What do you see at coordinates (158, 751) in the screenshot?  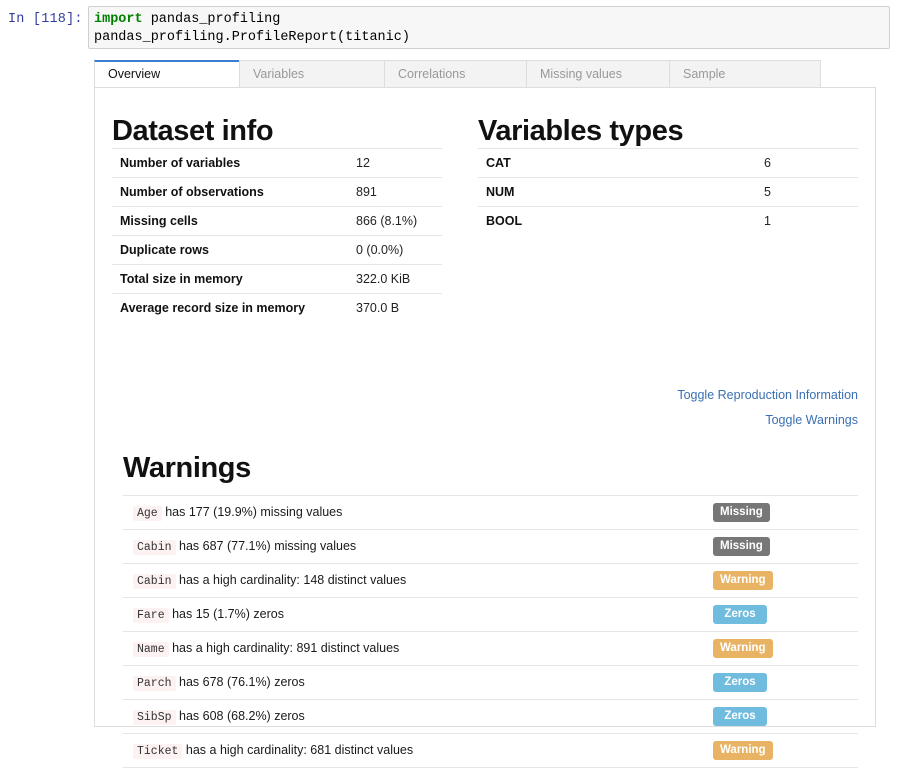 I see `warning-variable-token: Ticket` at bounding box center [158, 751].